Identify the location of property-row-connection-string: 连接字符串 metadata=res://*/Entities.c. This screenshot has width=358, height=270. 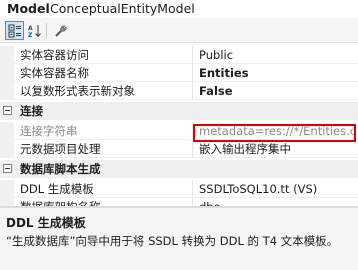
(179, 131).